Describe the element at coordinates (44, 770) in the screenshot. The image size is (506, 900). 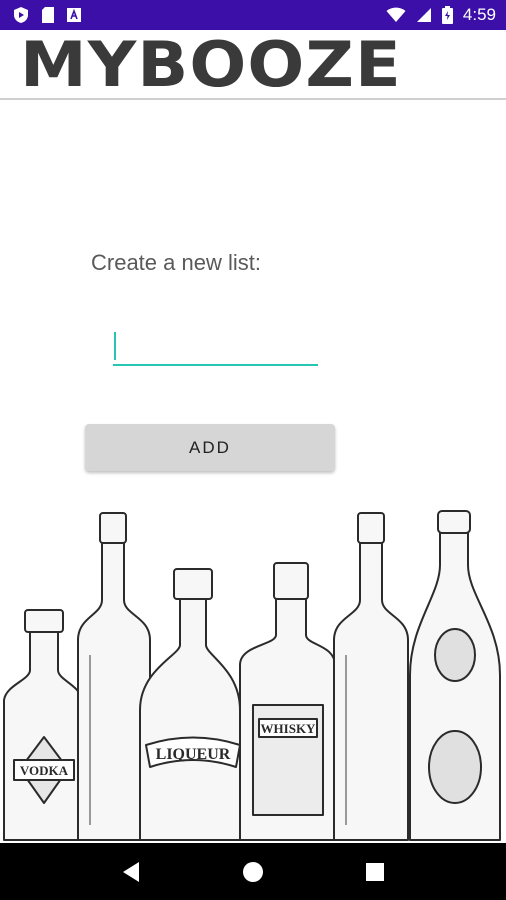
I see `vodka-label: VODKA` at that location.